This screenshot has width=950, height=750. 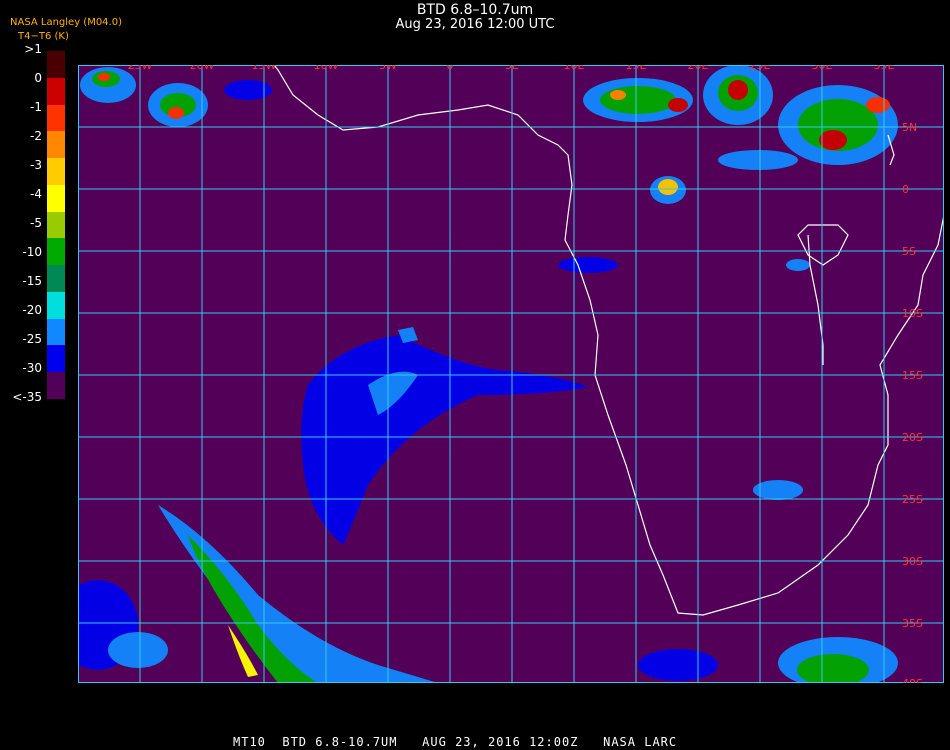 I want to click on legend-tick-label: -4, so click(x=36, y=194).